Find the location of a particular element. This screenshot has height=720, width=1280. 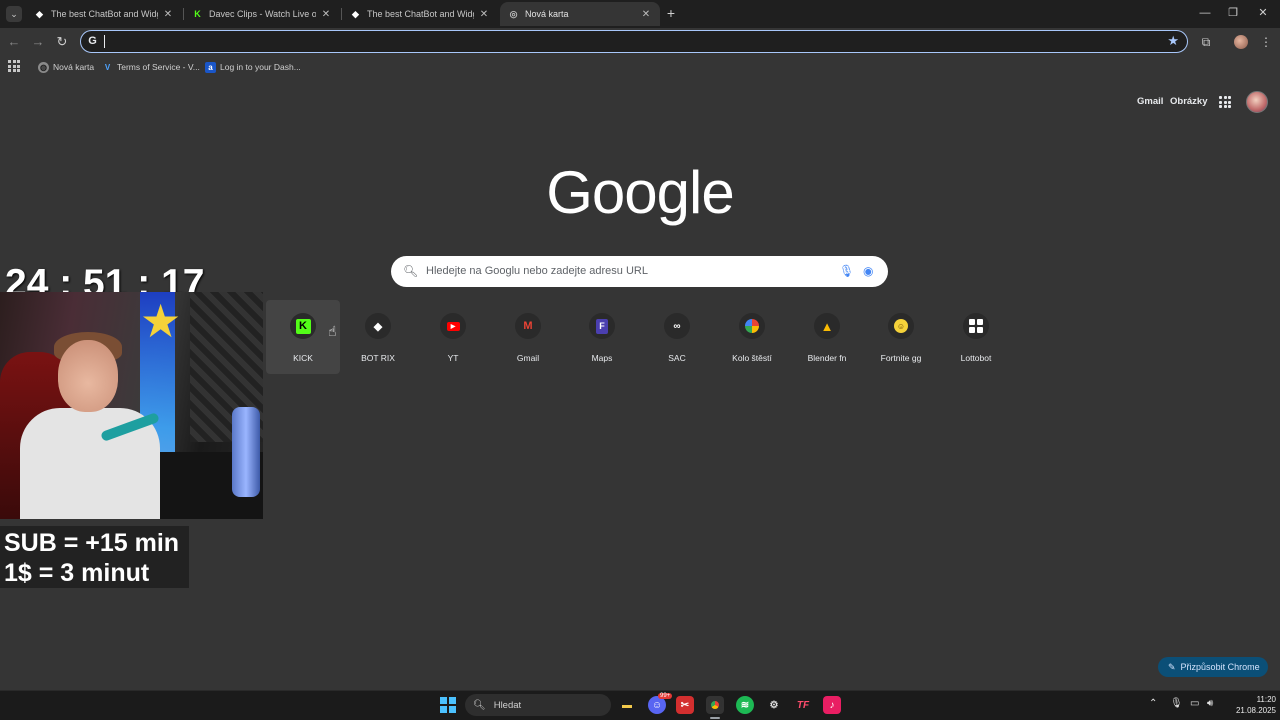

address-bar: G ★ is located at coordinates (634, 41).